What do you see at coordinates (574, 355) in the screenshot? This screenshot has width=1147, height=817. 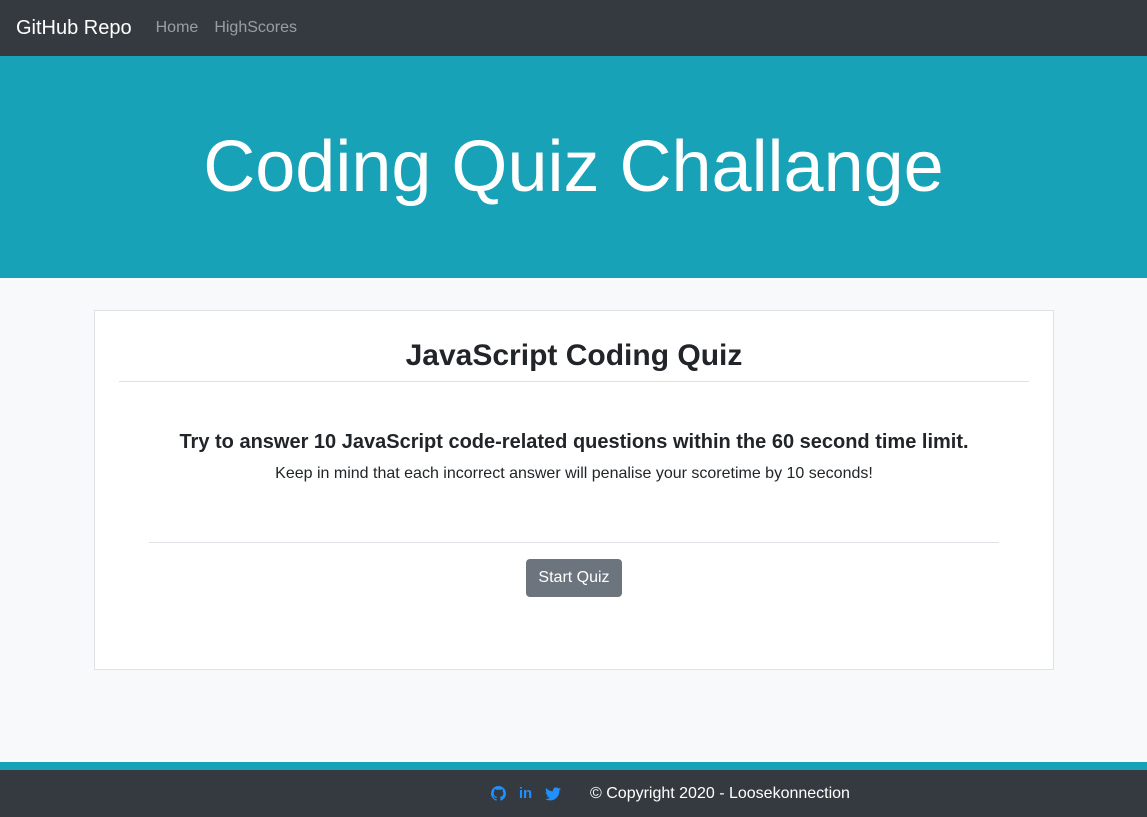 I see `quiz-title: JavaScript Coding Quiz` at bounding box center [574, 355].